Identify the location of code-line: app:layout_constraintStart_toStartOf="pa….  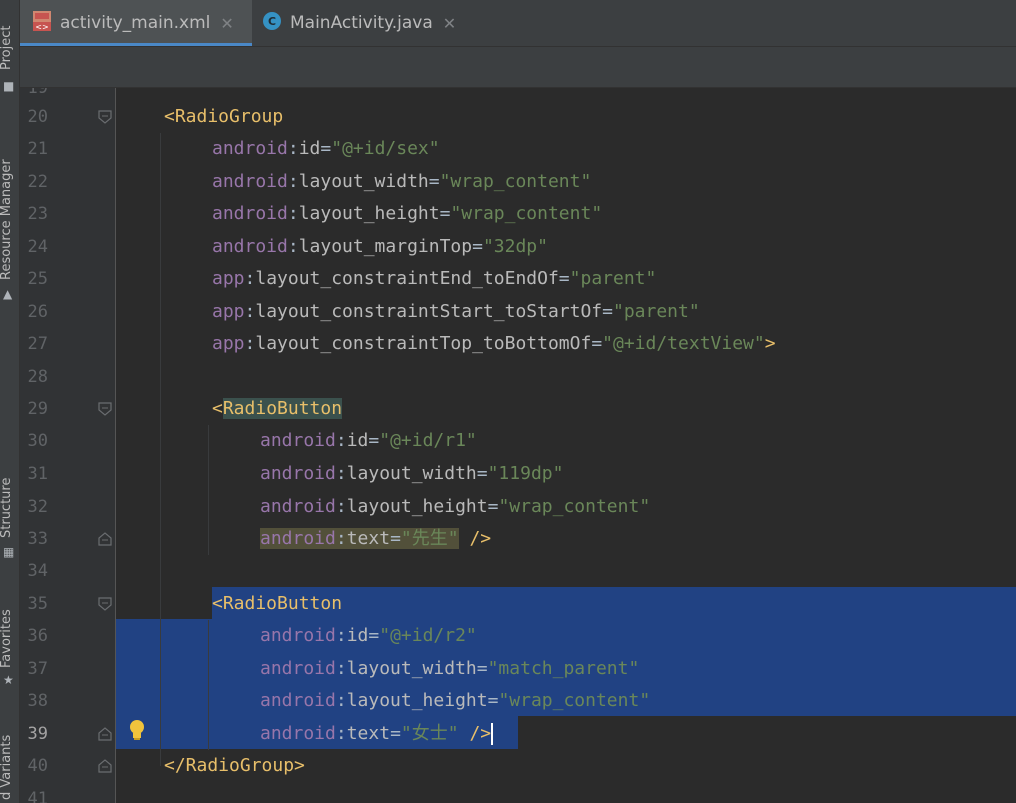
(456, 311).